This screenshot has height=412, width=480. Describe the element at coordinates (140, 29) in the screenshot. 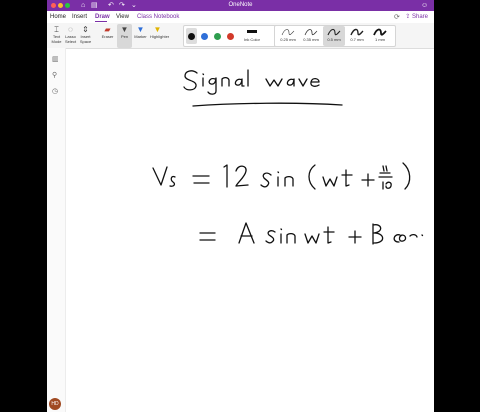

I see `marker-icon: ▼` at that location.